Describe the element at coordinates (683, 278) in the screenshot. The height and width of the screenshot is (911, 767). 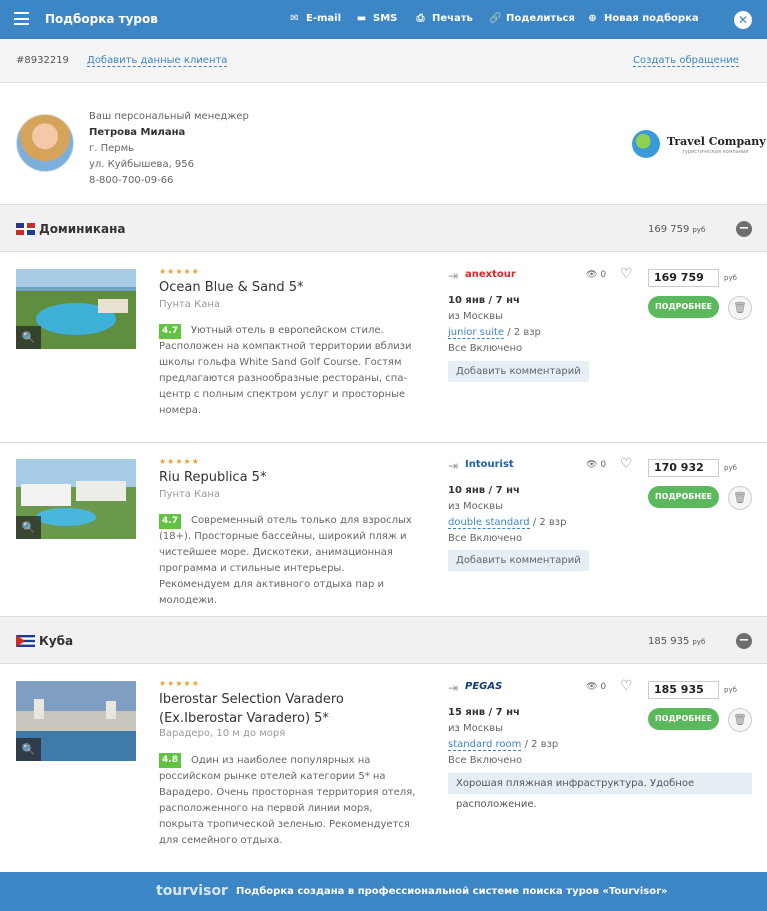
I see `price-field: 169 759` at that location.